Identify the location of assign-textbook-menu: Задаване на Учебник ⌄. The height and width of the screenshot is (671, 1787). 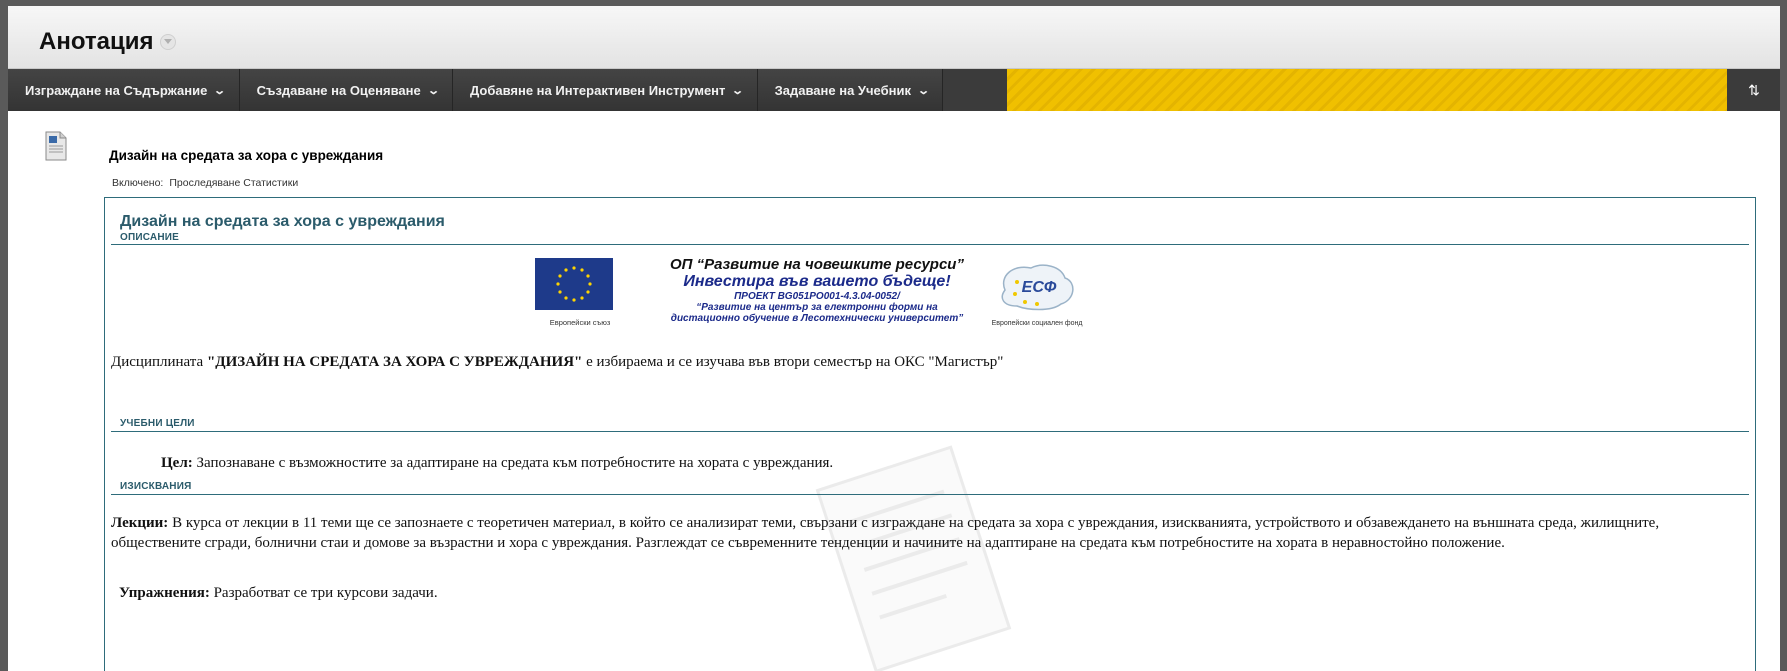
(850, 90).